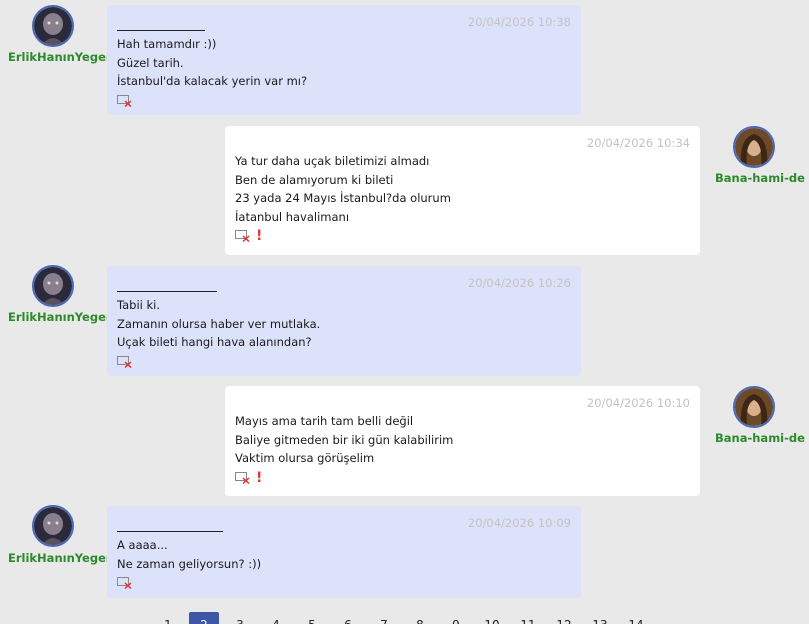 The width and height of the screenshot is (809, 624). What do you see at coordinates (240, 618) in the screenshot?
I see `page-link-3: 3` at bounding box center [240, 618].